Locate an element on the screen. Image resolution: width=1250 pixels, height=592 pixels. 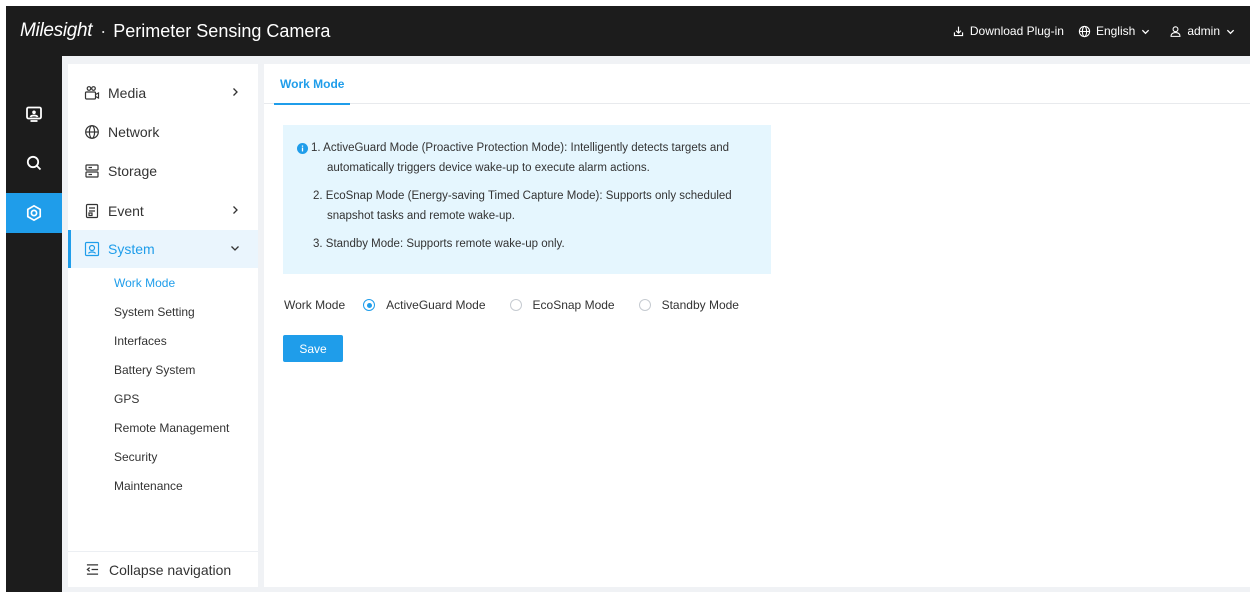
sidebar-subitem-work-mode: Work Mode is located at coordinates (144, 283).